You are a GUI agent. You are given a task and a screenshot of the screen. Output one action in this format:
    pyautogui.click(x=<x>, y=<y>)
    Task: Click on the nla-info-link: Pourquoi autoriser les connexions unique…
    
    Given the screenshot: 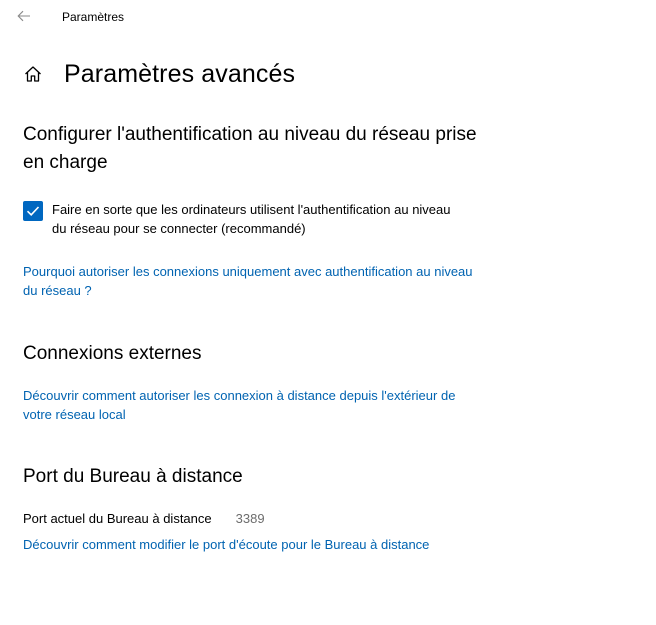 What is the action you would take?
    pyautogui.click(x=248, y=281)
    